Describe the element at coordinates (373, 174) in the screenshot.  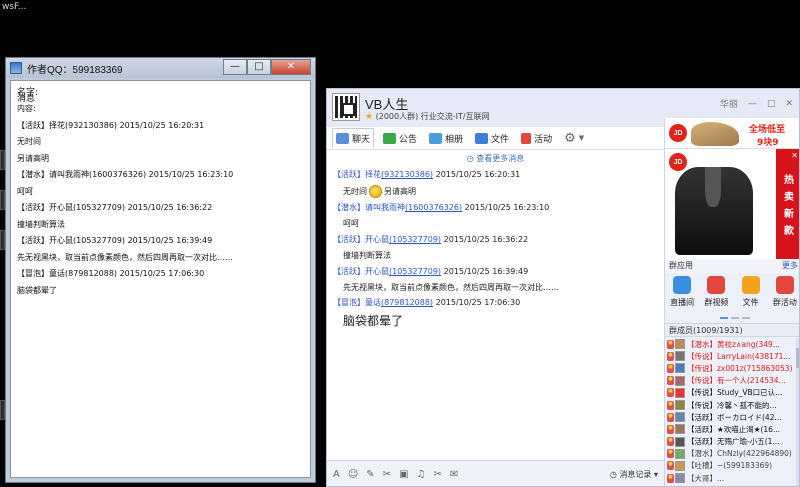
I see `member-nick: 择花` at that location.